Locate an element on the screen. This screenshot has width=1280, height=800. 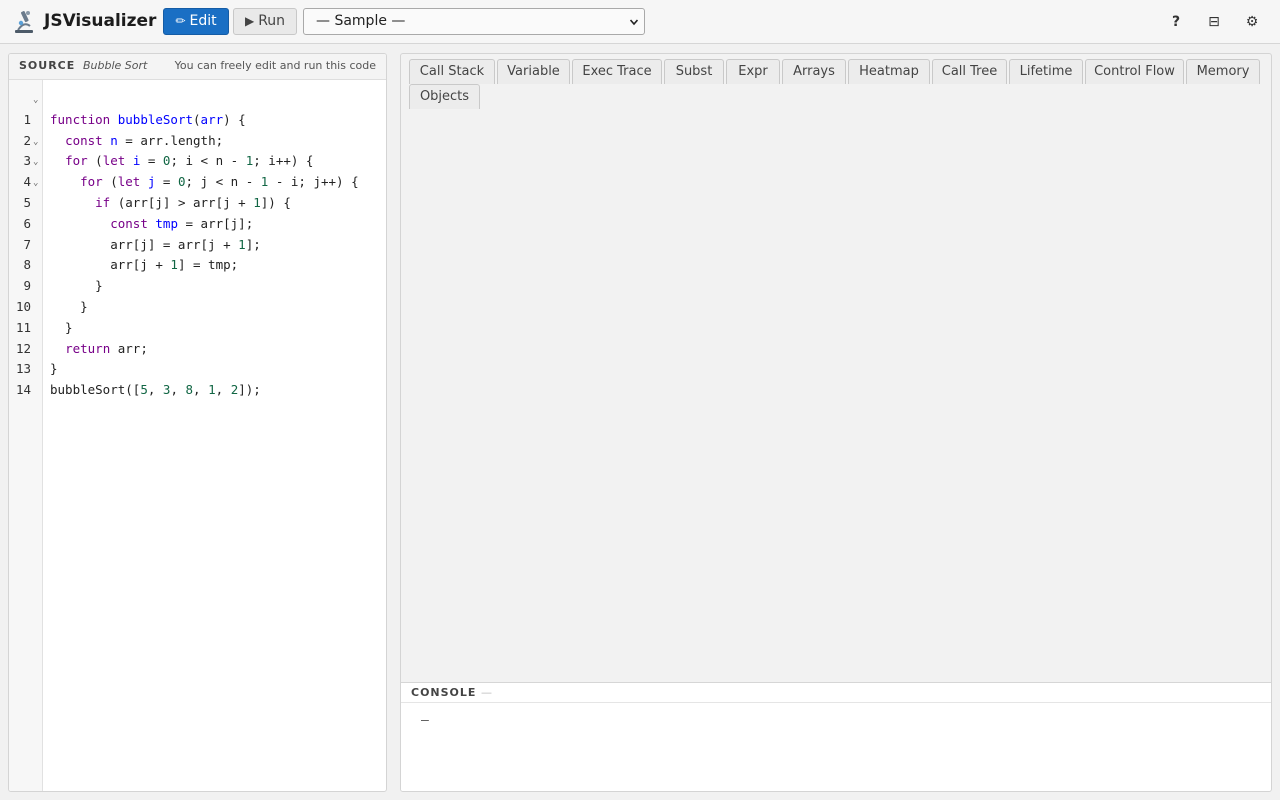
app-title: JSVisualizer is located at coordinates (100, 21).